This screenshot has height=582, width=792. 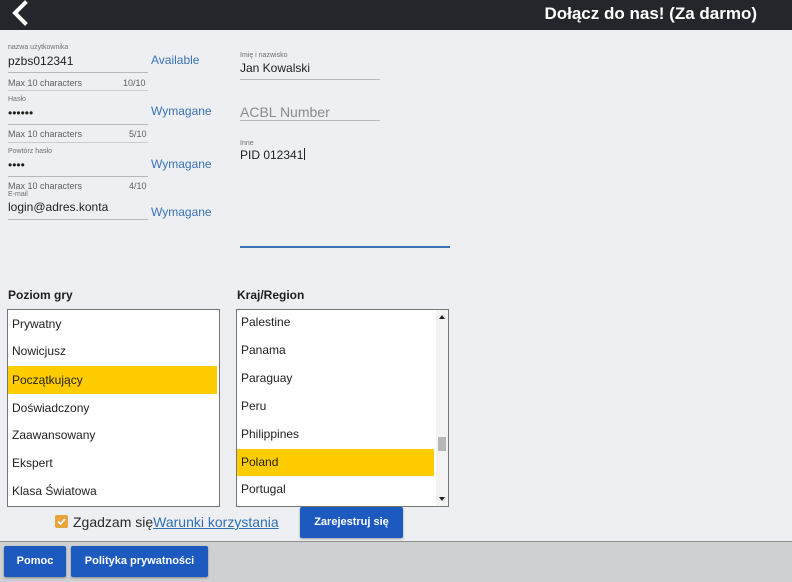 What do you see at coordinates (396, 561) in the screenshot?
I see `footer-bar: Pomoc Polityka prywatności` at bounding box center [396, 561].